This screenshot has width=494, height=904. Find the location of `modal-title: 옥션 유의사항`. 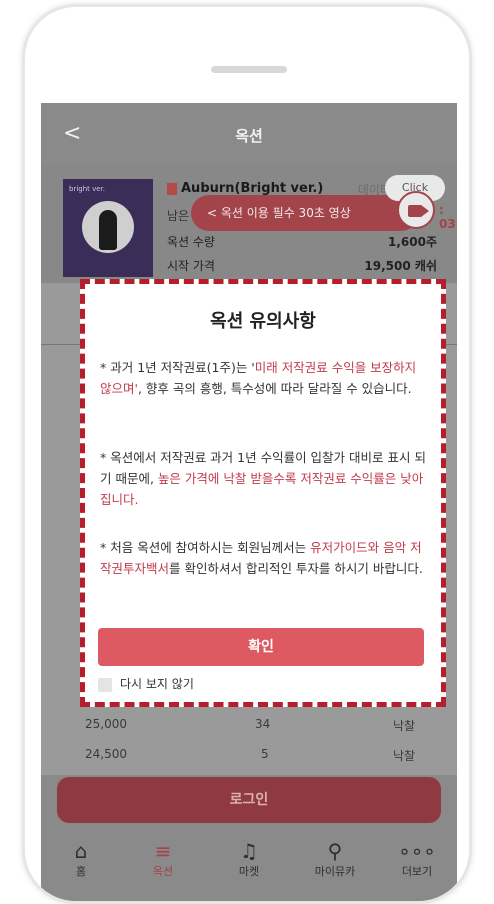

modal-title: 옥션 유의사항 is located at coordinates (263, 321).